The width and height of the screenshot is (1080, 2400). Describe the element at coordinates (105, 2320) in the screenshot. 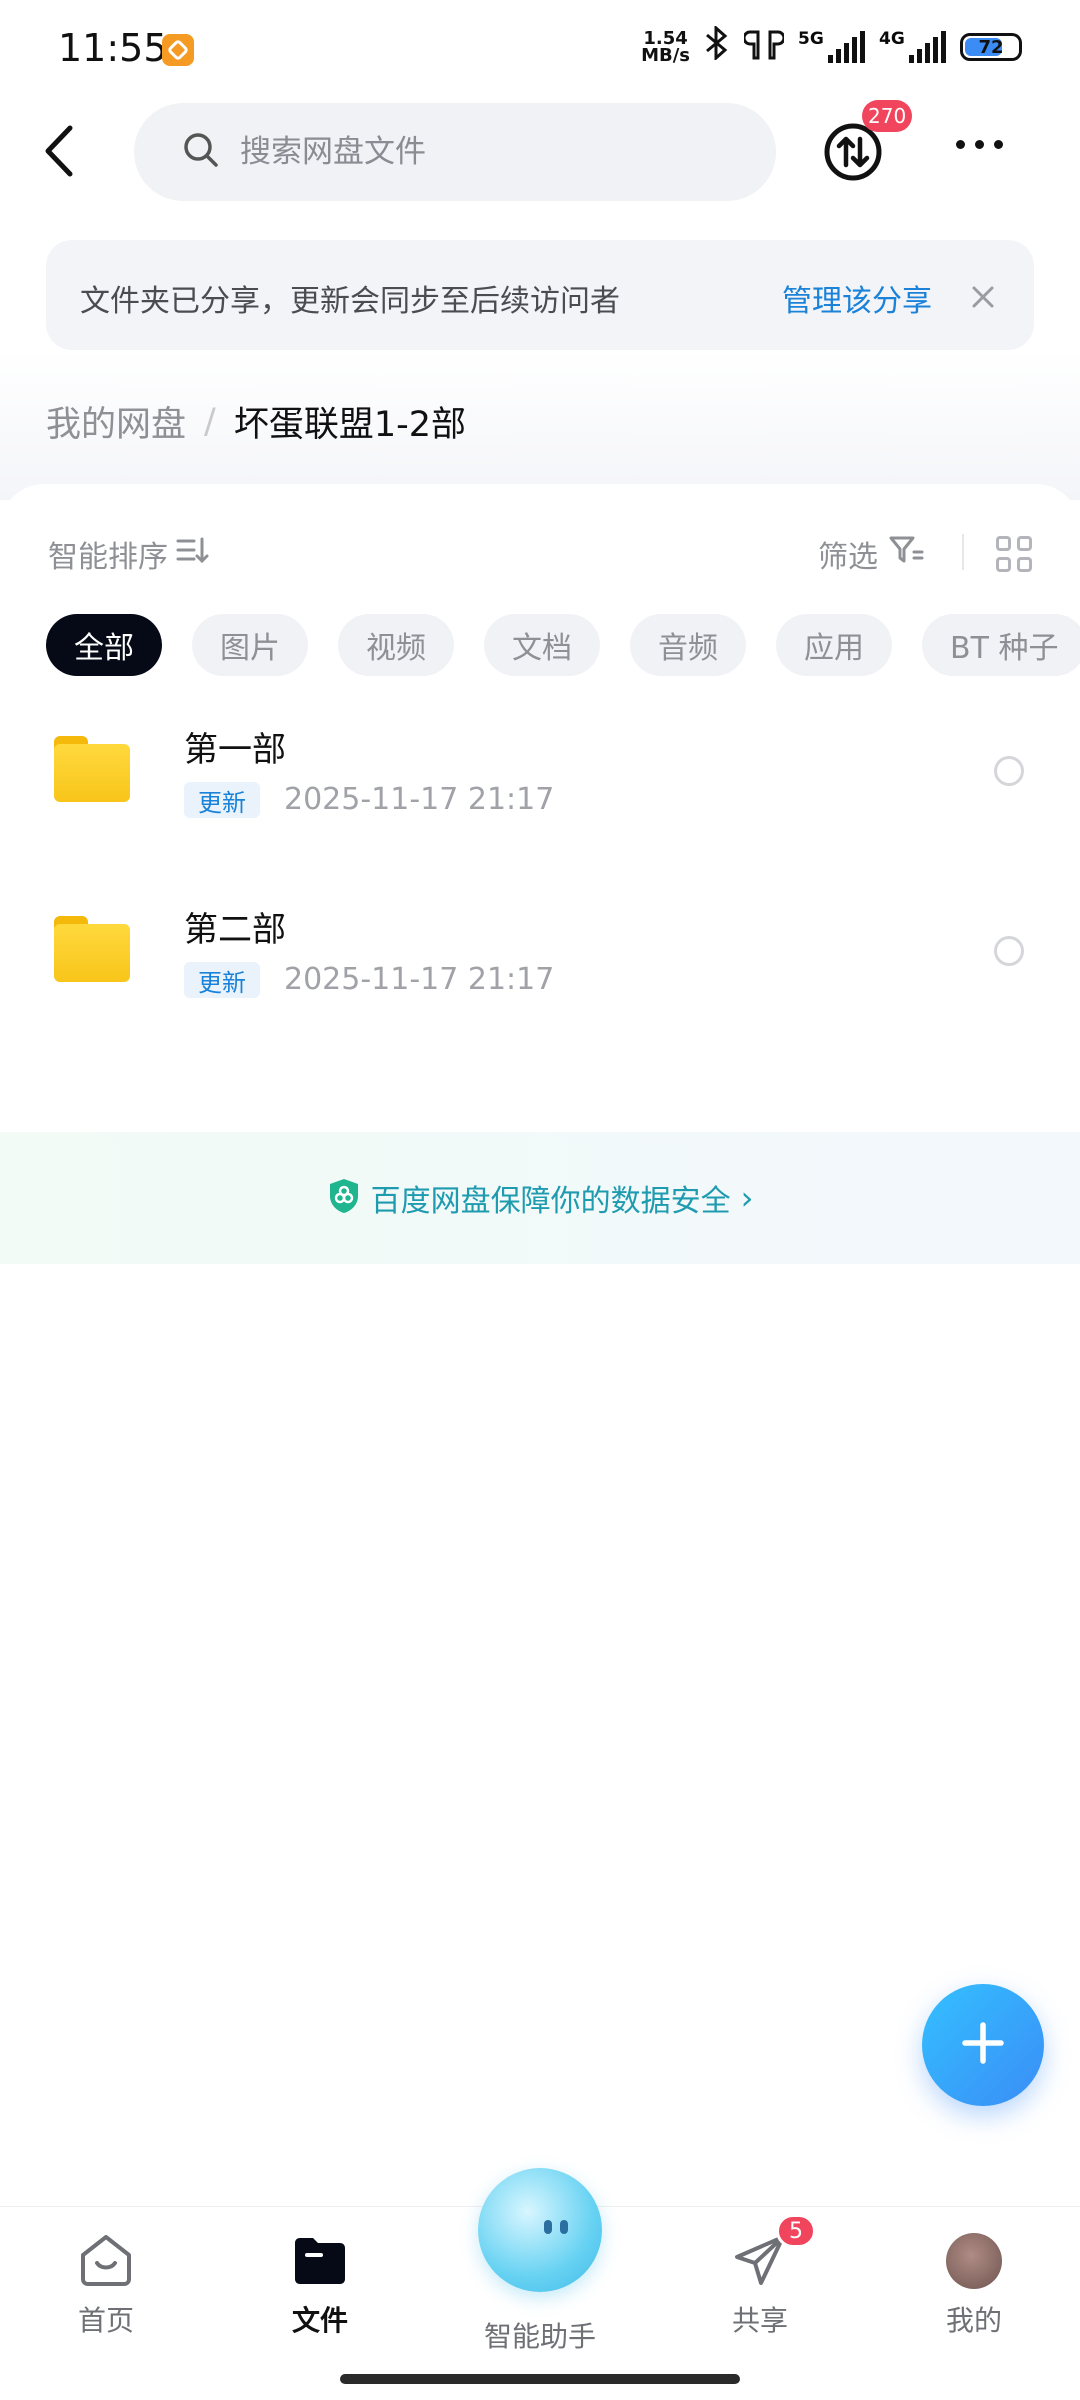

I see `nav-home-label: 首页` at that location.